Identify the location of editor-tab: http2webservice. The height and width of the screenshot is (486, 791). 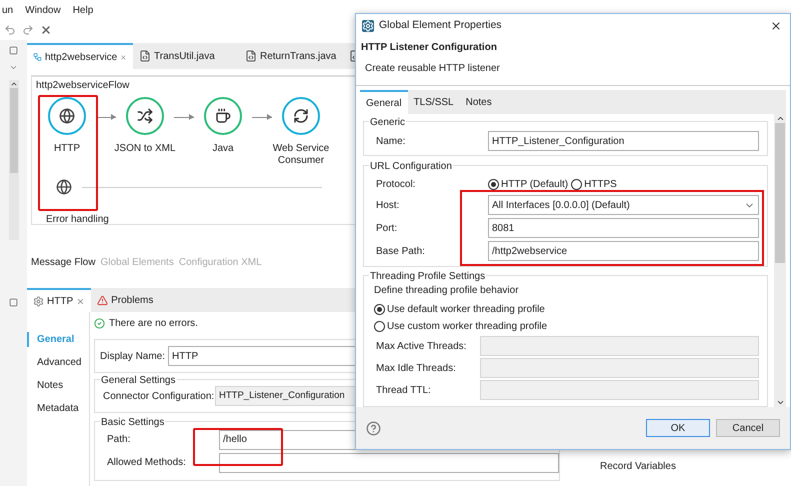
(80, 56).